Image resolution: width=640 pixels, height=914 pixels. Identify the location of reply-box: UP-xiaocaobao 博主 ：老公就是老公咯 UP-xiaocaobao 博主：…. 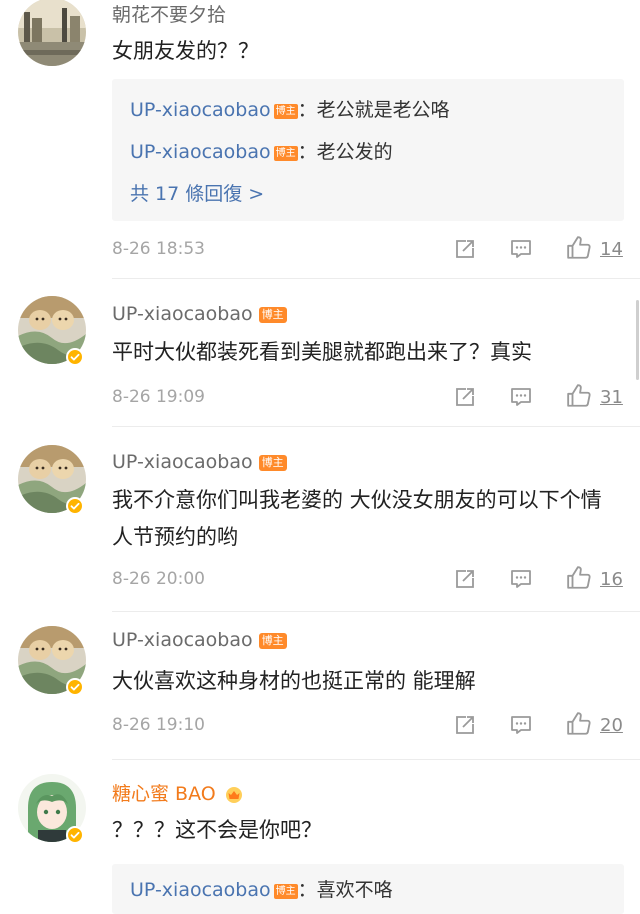
(368, 150).